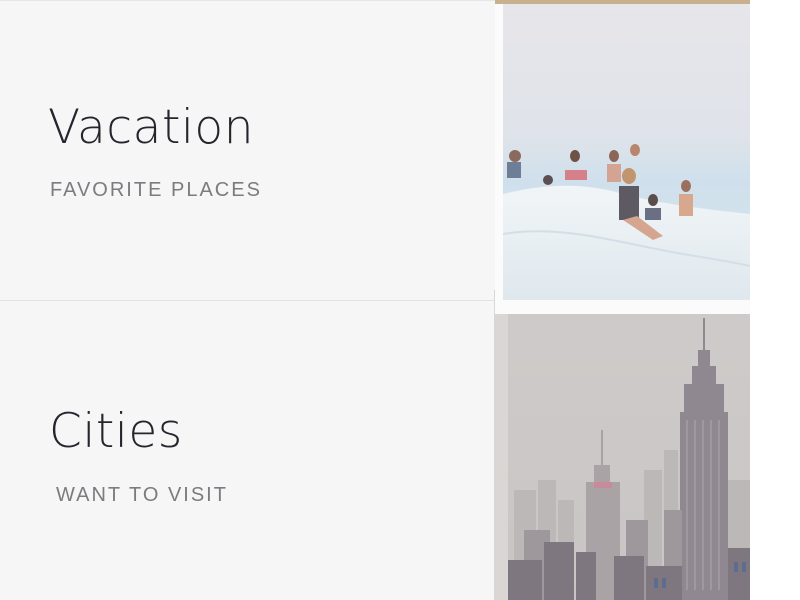 The height and width of the screenshot is (600, 800). I want to click on card-title: Vacation, so click(151, 127).